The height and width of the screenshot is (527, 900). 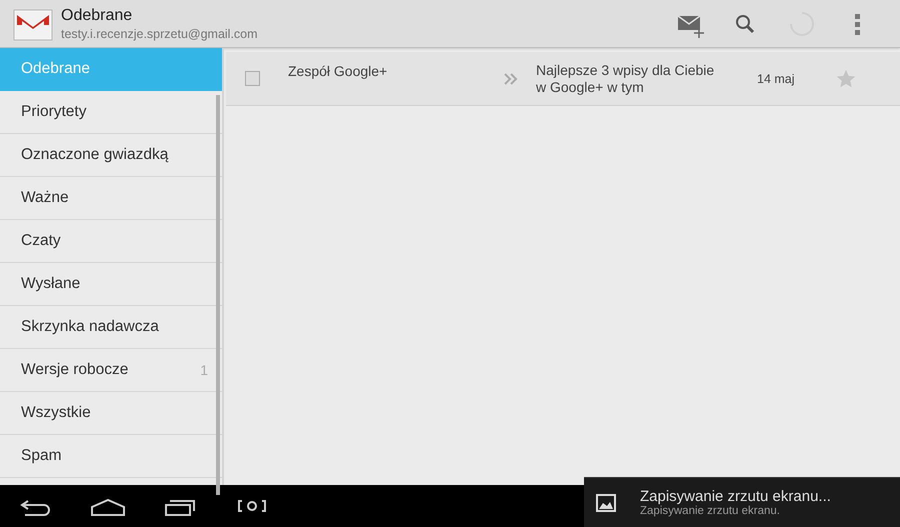 What do you see at coordinates (511, 79) in the screenshot?
I see `double-chevron-icon` at bounding box center [511, 79].